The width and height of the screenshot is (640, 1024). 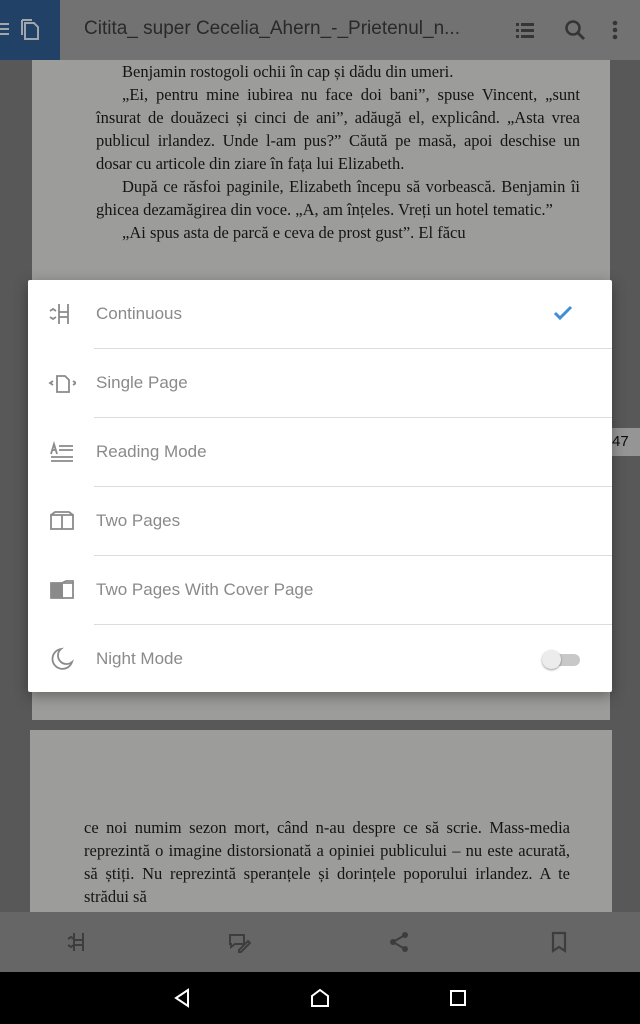 I want to click on menu-item-label: Two Pages With Cover Page, so click(x=205, y=589).